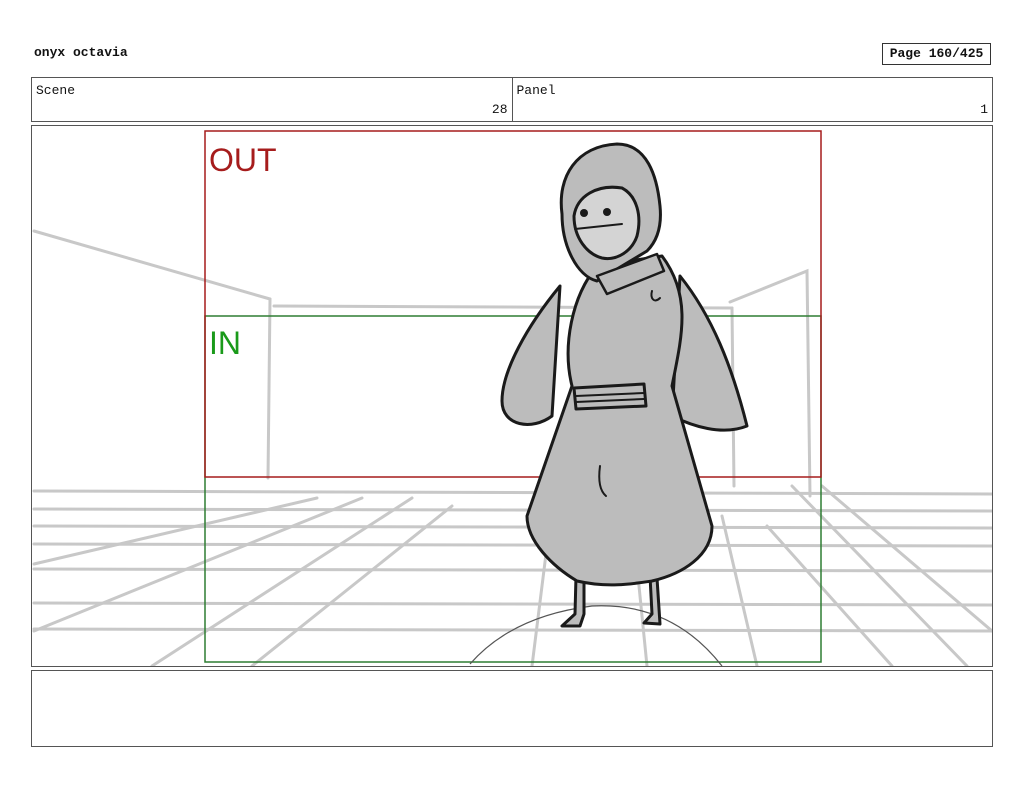 Image resolution: width=1024 pixels, height=793 pixels. I want to click on panel-label: Panel, so click(536, 90).